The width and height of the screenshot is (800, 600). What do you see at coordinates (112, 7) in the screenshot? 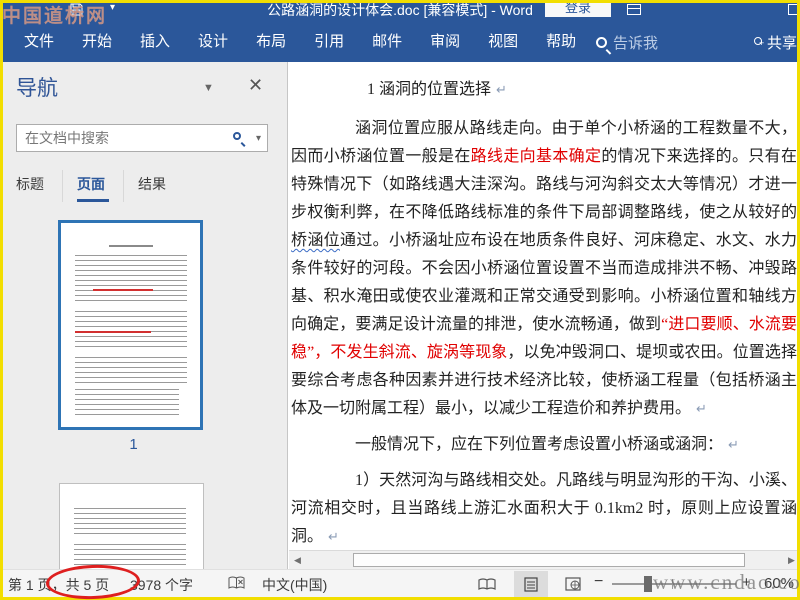
I see `quick-access-dropdown-icon: ▾` at bounding box center [112, 7].